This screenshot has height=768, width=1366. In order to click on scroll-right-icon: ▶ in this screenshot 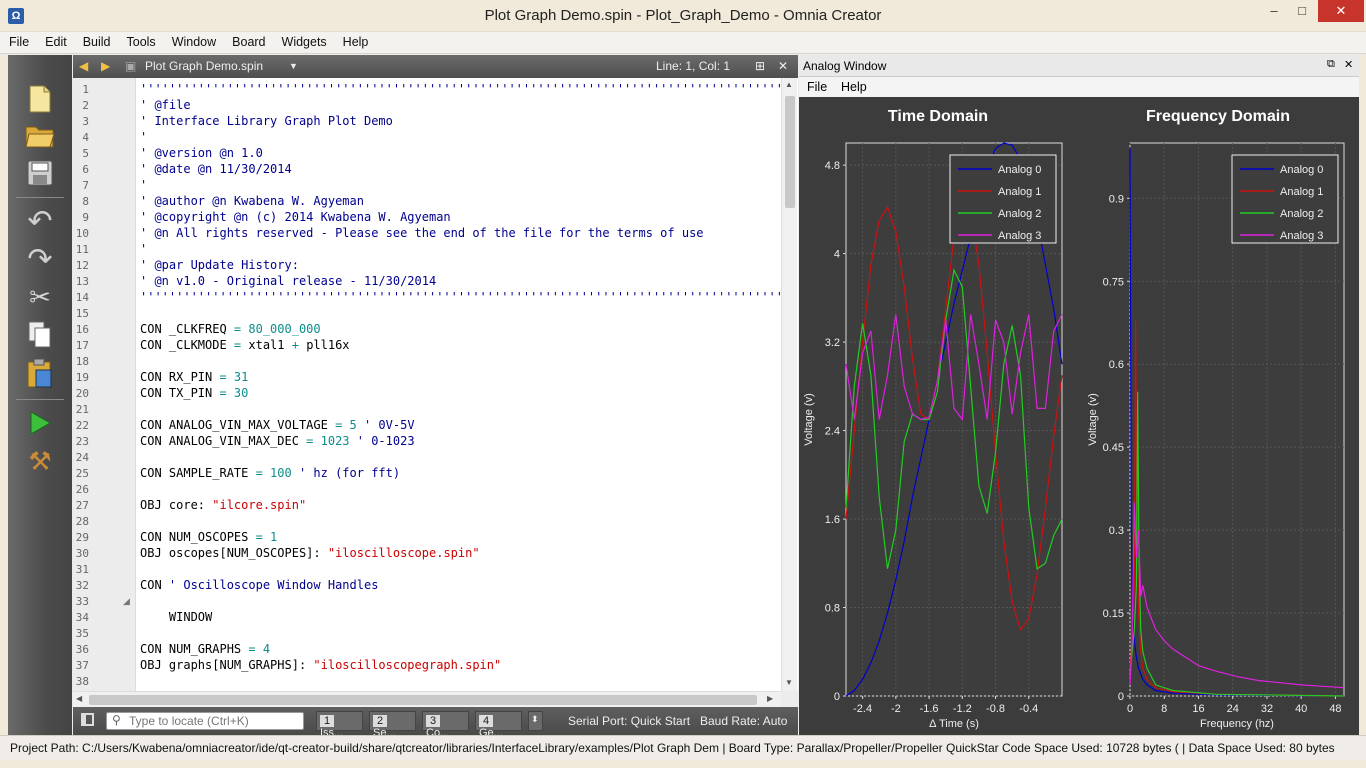, I will do `click(770, 698)`.